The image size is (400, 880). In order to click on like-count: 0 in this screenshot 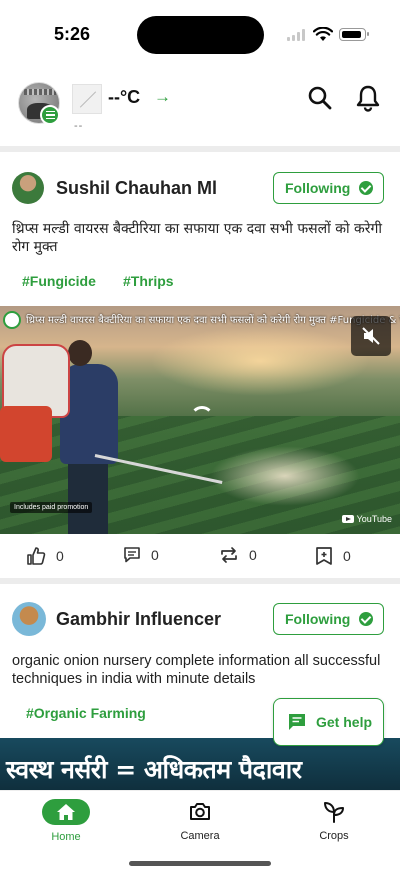, I will do `click(60, 556)`.